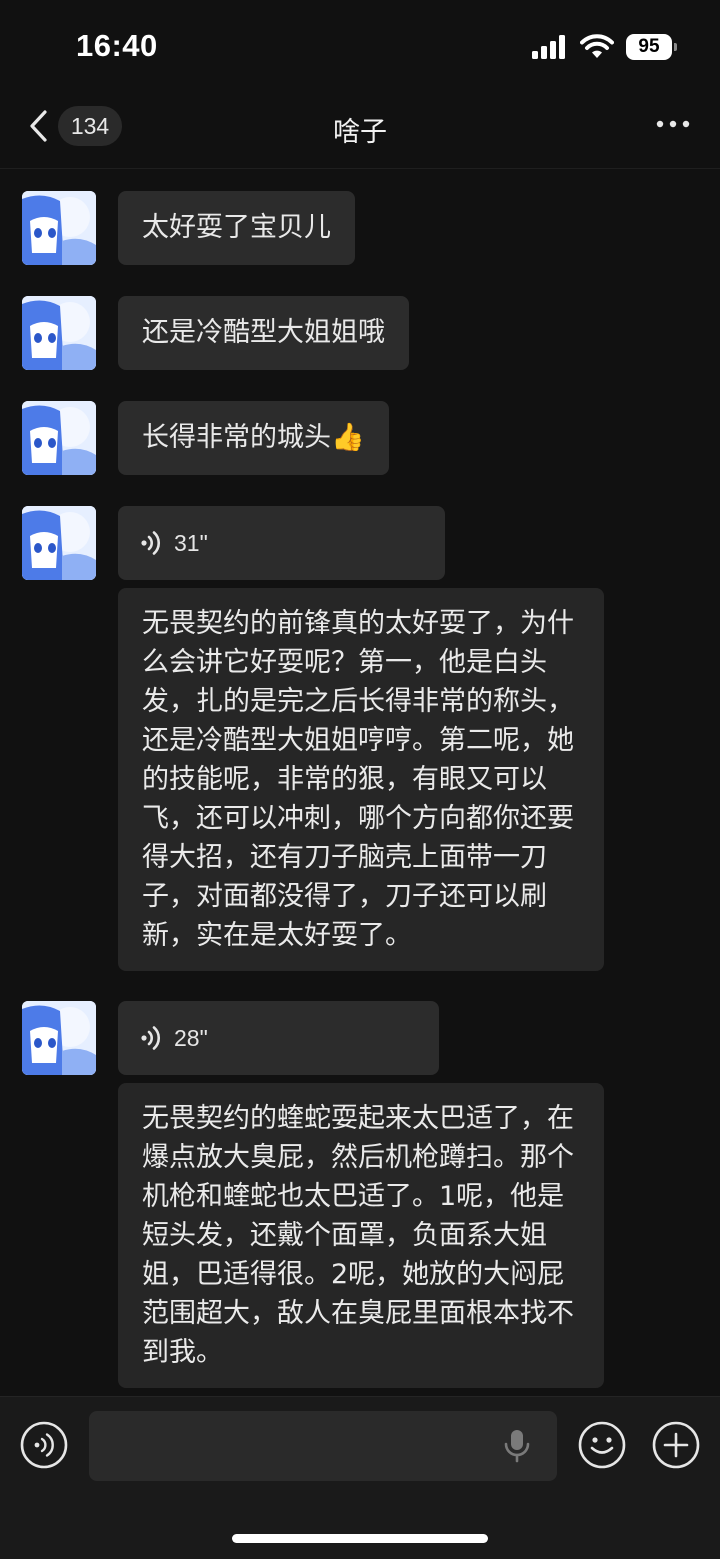 This screenshot has height=1559, width=720. I want to click on battery-level: 95, so click(649, 46).